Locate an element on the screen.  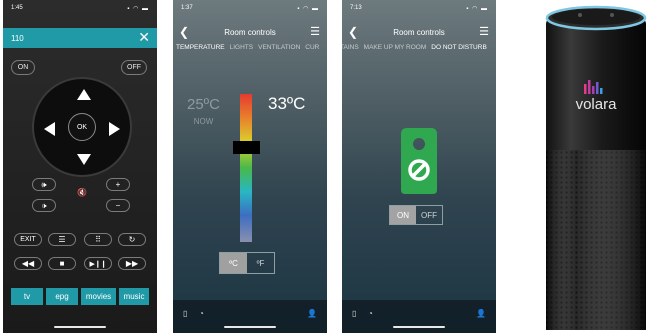
arrow-right-button is located at coordinates (114, 129).